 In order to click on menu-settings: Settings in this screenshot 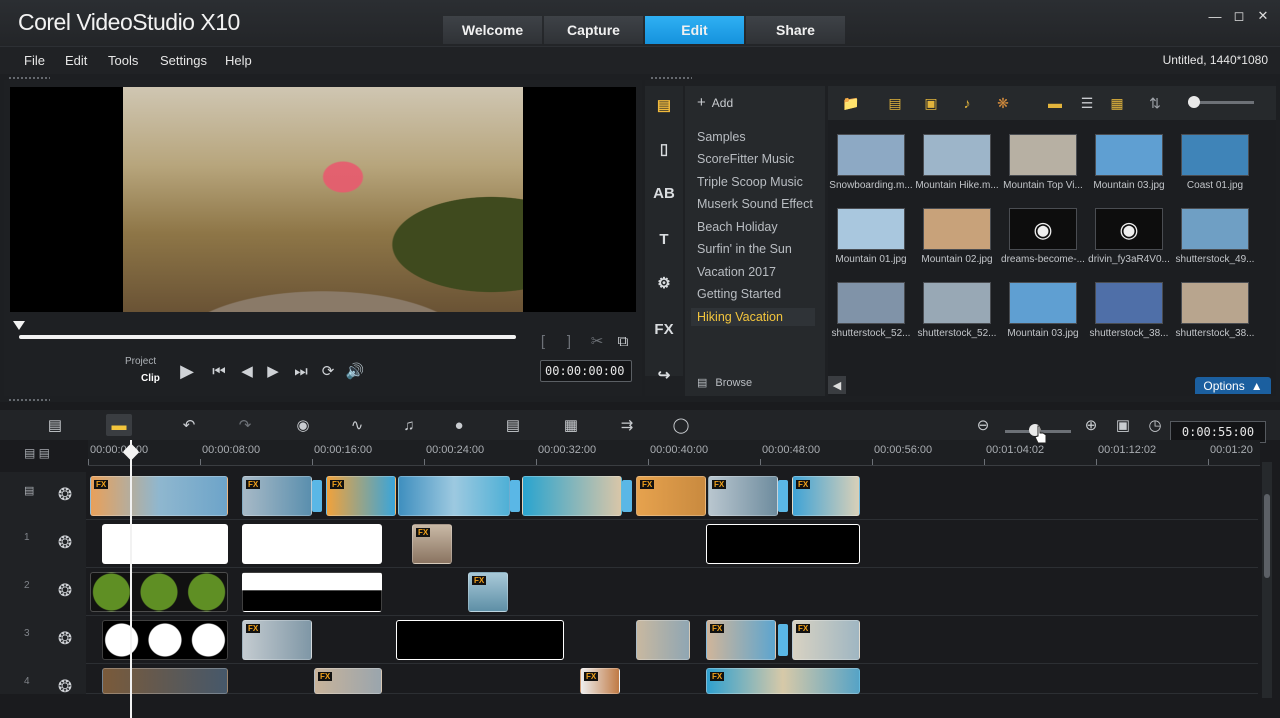, I will do `click(183, 60)`.